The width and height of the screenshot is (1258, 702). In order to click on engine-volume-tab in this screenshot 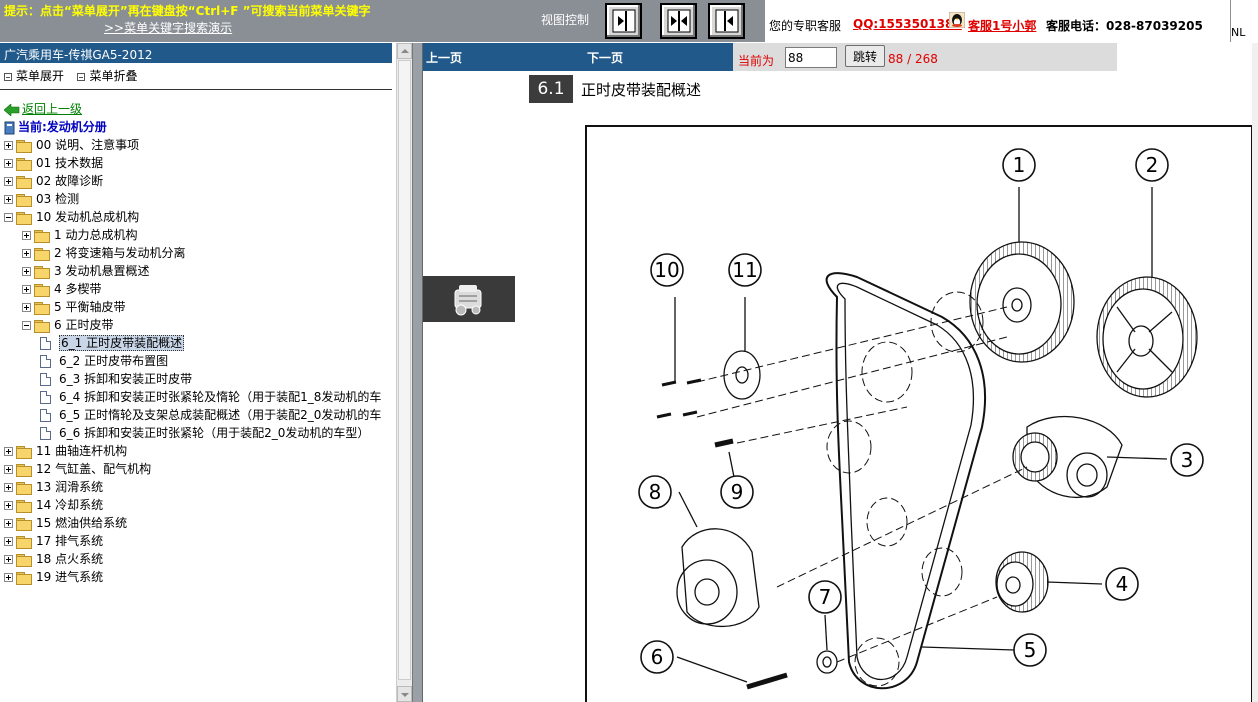, I will do `click(469, 299)`.